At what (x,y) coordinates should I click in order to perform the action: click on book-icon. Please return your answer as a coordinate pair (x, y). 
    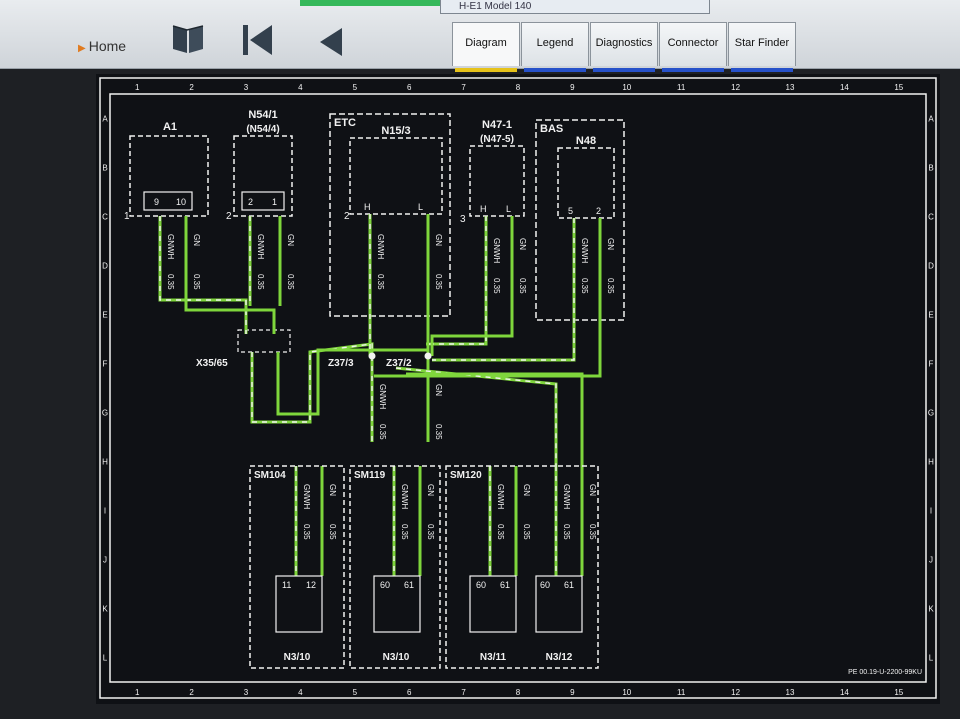
    Looking at the image, I should click on (188, 39).